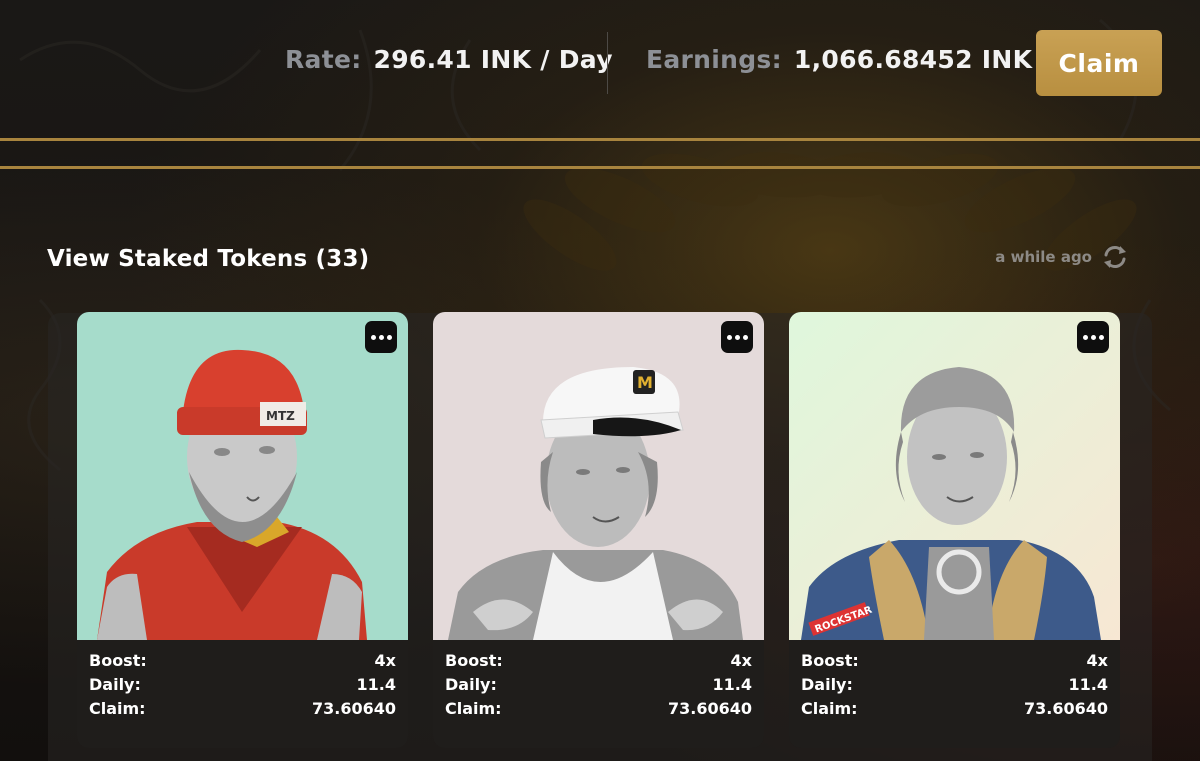 The image size is (1200, 761). Describe the element at coordinates (714, 59) in the screenshot. I see `earnings-label: Earnings:` at that location.